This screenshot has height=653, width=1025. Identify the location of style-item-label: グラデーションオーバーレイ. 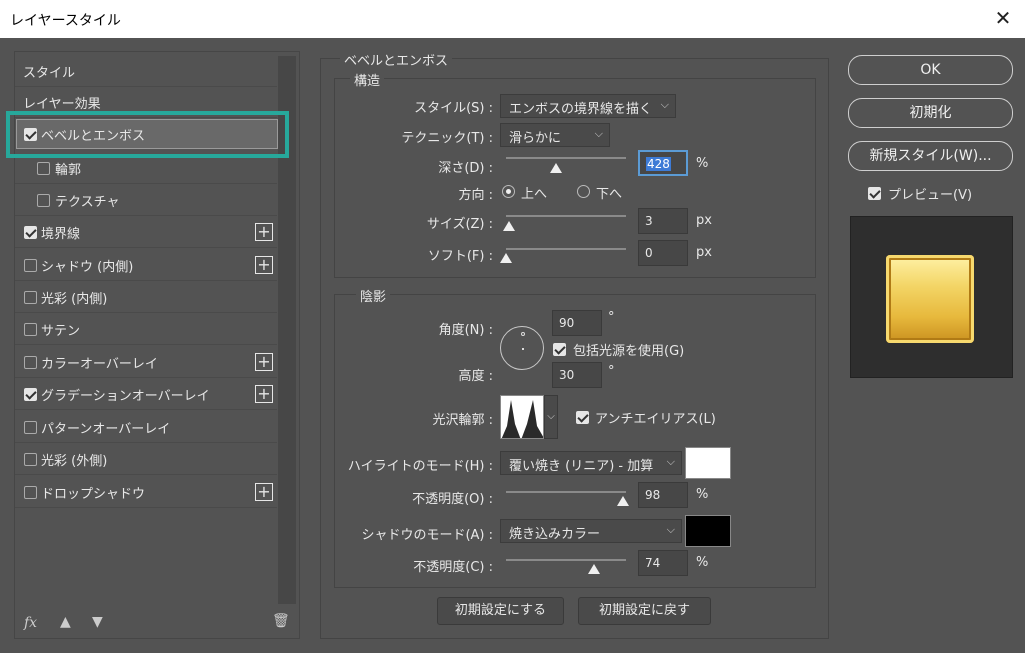
(125, 396).